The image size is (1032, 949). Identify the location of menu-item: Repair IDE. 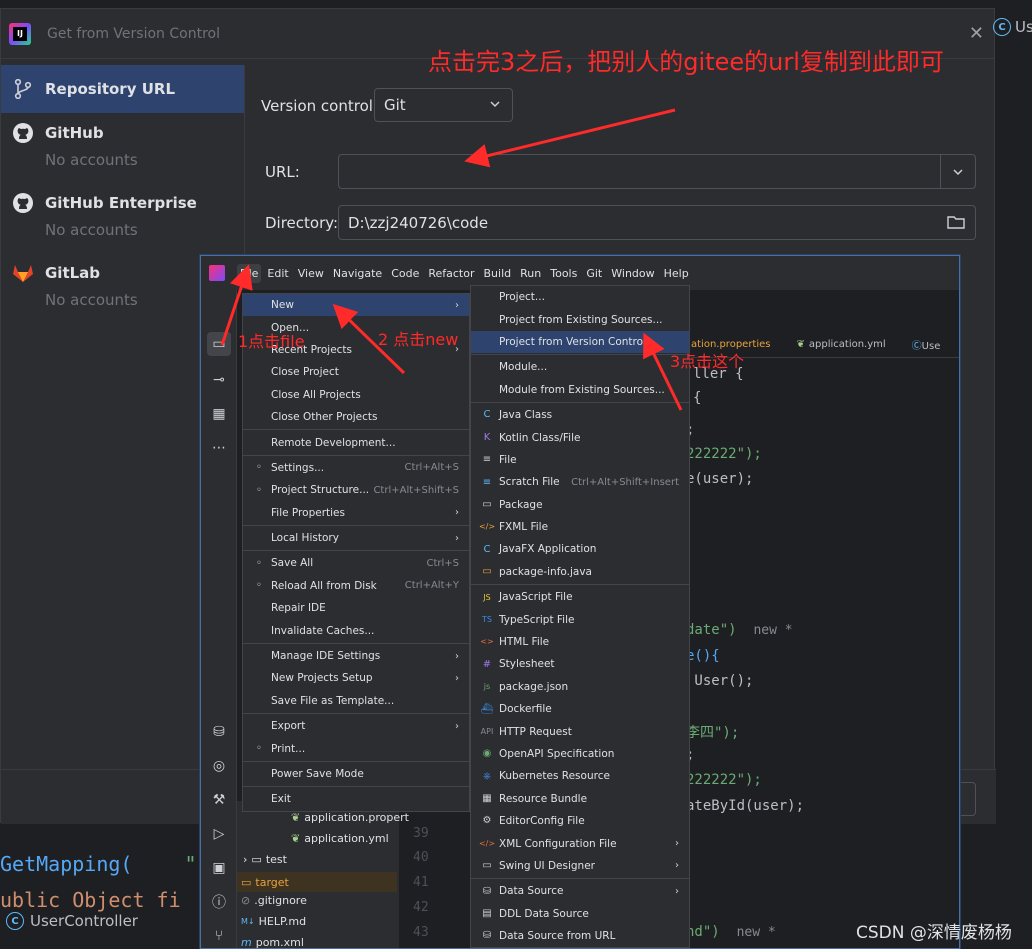
(356, 608).